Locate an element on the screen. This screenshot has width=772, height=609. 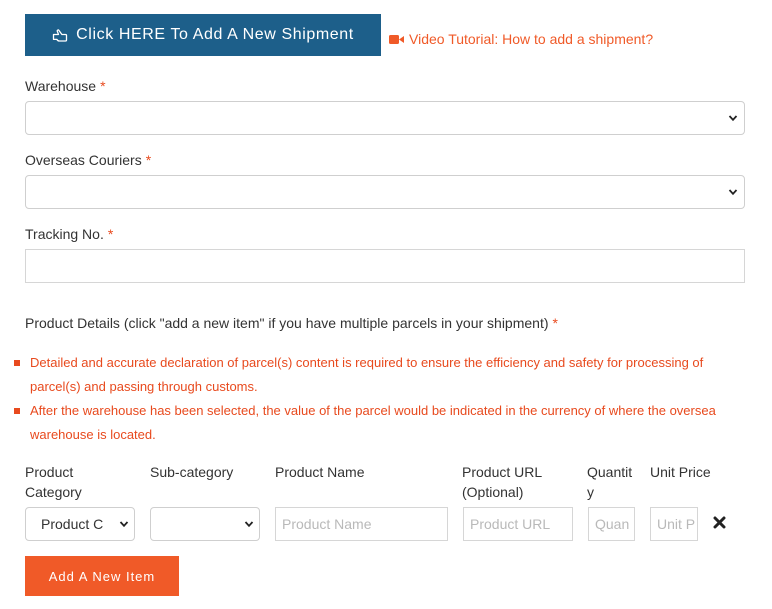
header-sub-category: Sub-category is located at coordinates (192, 472).